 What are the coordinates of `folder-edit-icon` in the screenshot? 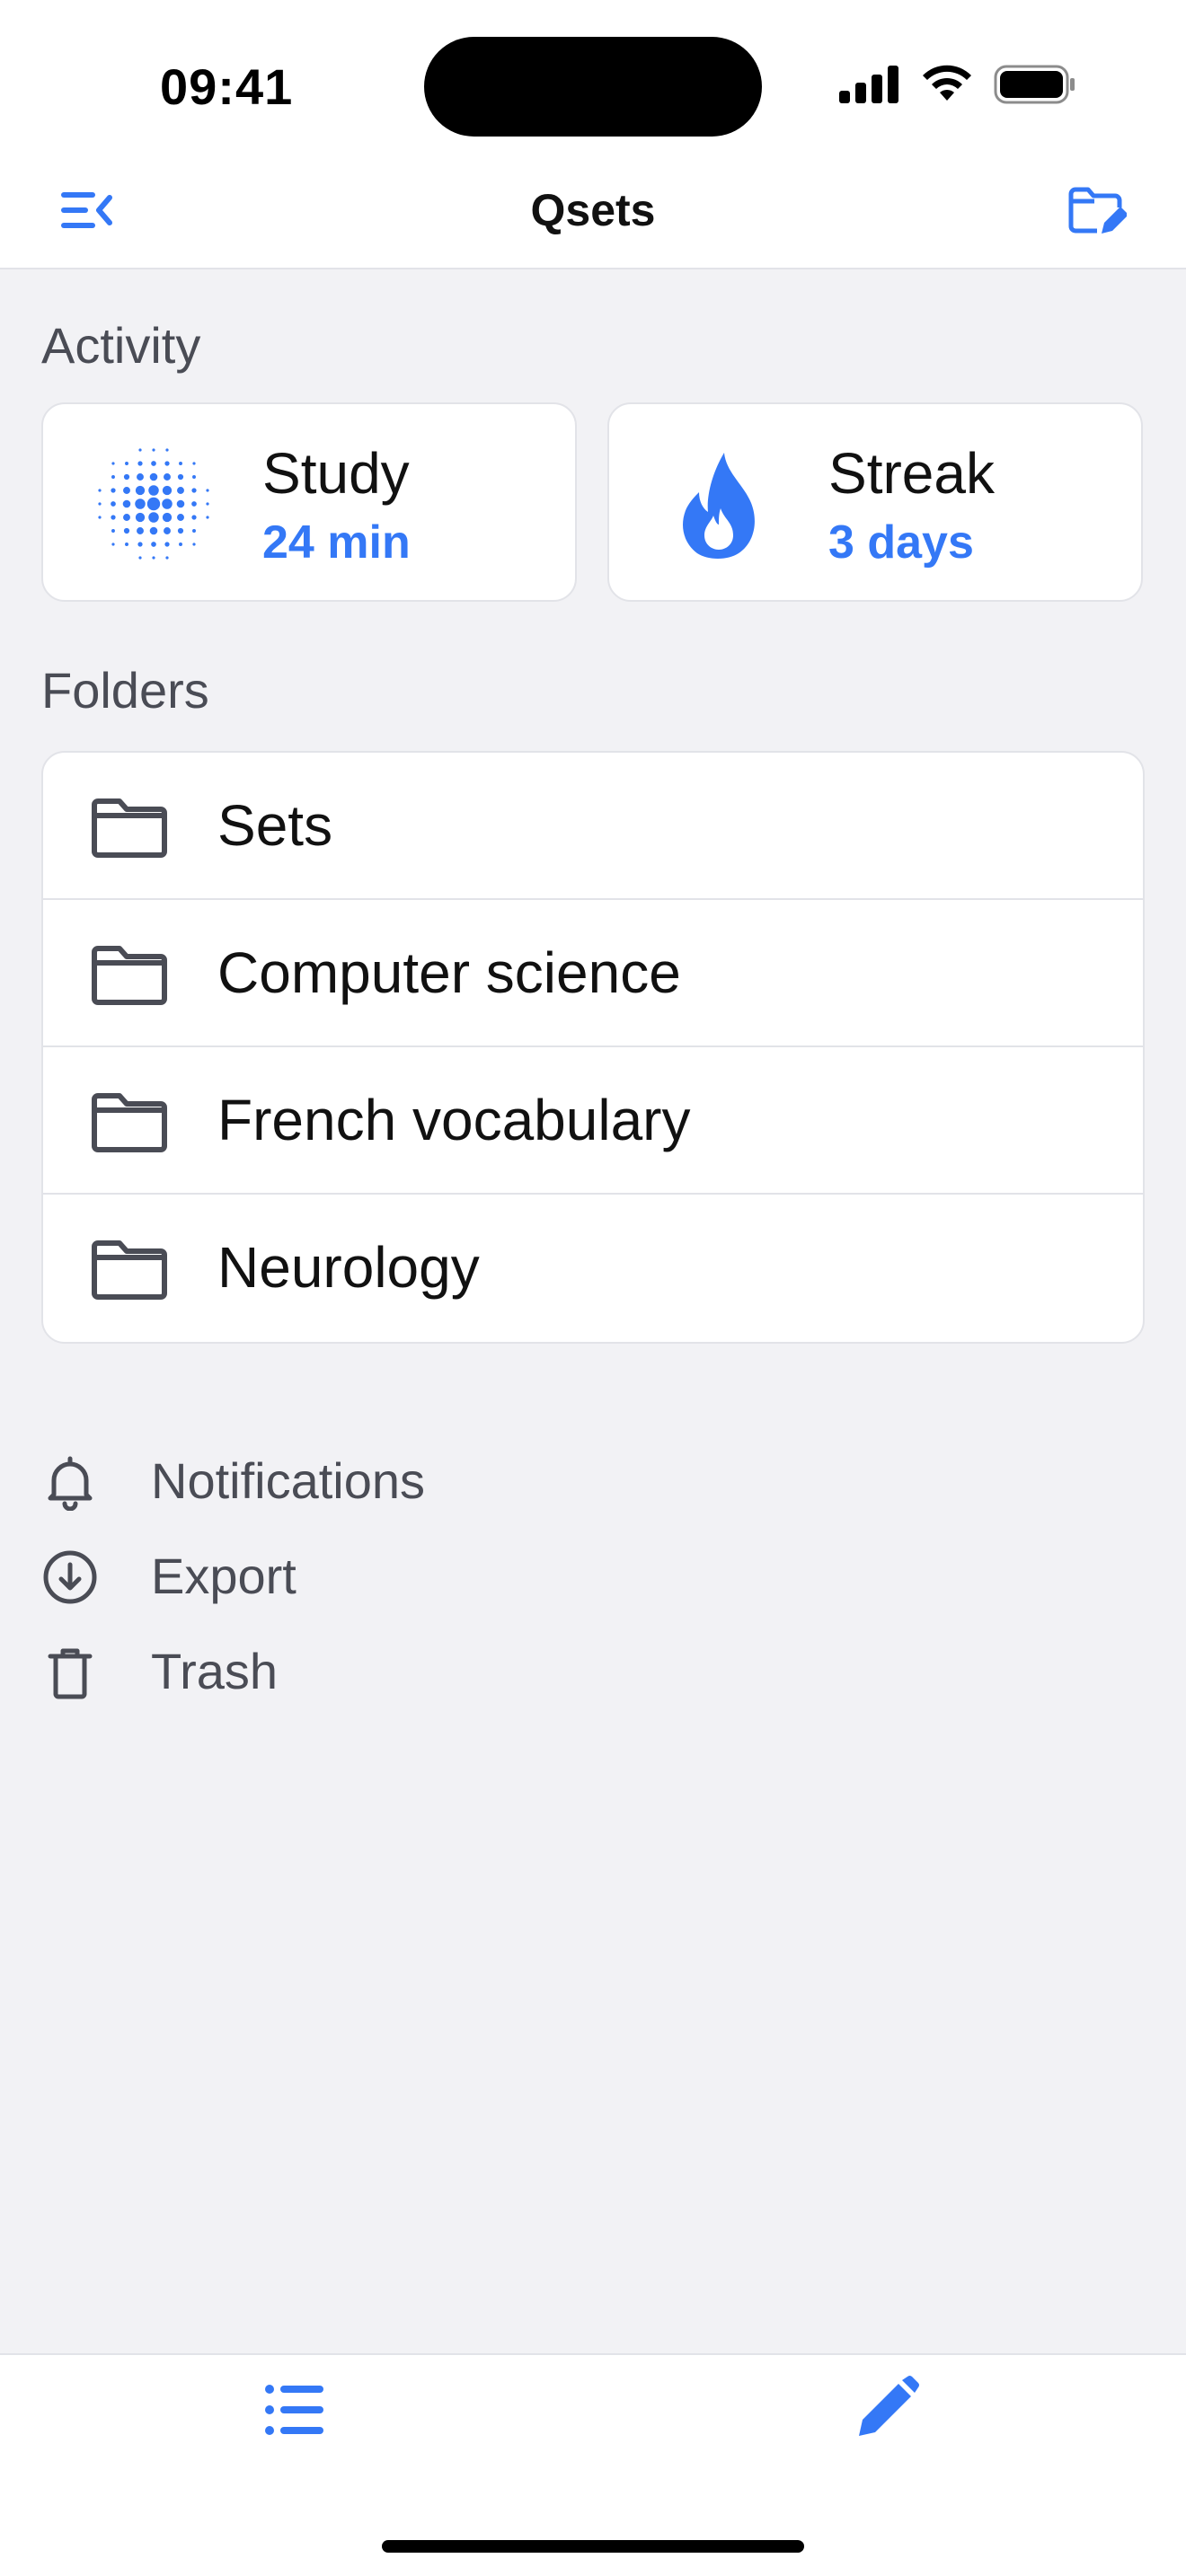 It's located at (1096, 212).